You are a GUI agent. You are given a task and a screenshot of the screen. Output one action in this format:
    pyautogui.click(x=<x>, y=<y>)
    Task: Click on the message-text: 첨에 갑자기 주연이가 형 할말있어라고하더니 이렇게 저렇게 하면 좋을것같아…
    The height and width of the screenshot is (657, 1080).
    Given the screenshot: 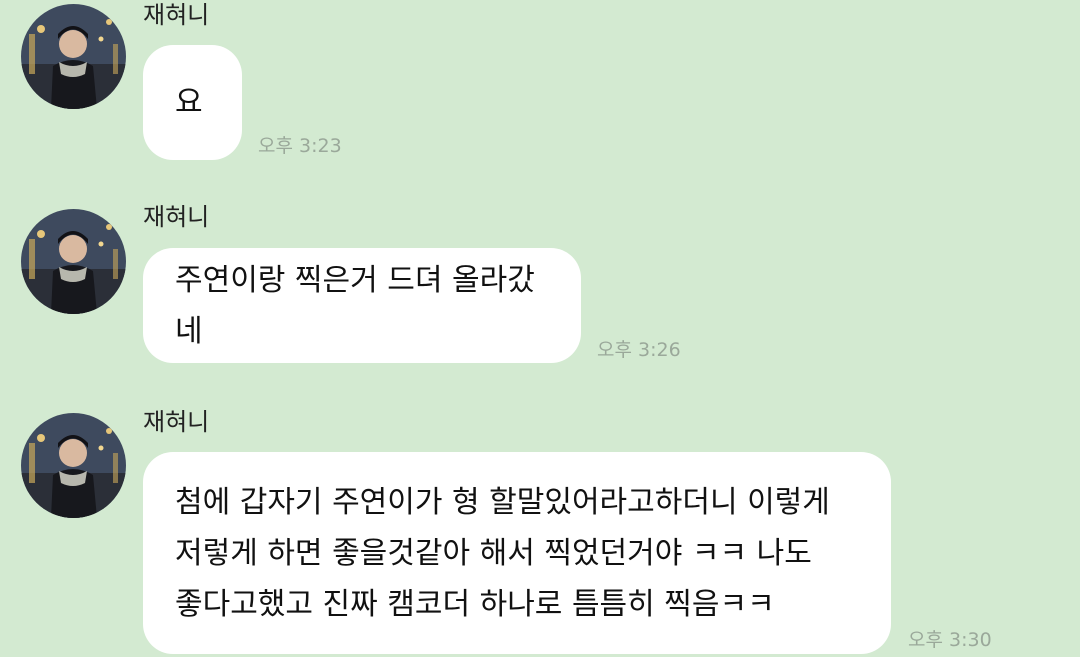 What is the action you would take?
    pyautogui.click(x=502, y=553)
    